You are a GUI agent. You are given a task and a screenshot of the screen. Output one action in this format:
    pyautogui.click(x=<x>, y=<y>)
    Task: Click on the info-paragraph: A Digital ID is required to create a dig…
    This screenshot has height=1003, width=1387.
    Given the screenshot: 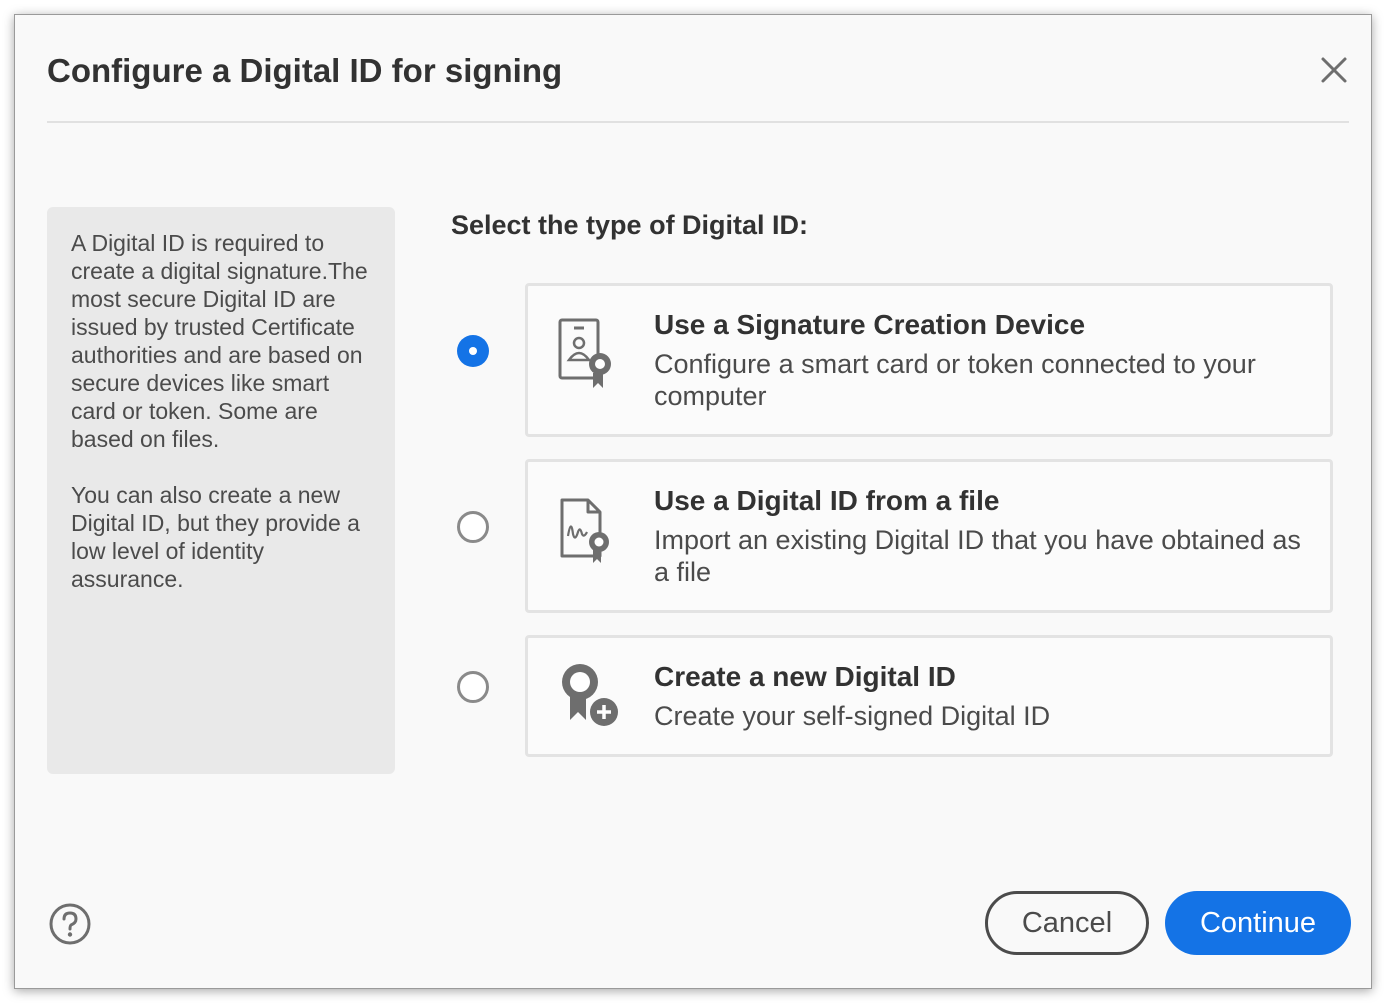 What is the action you would take?
    pyautogui.click(x=219, y=341)
    